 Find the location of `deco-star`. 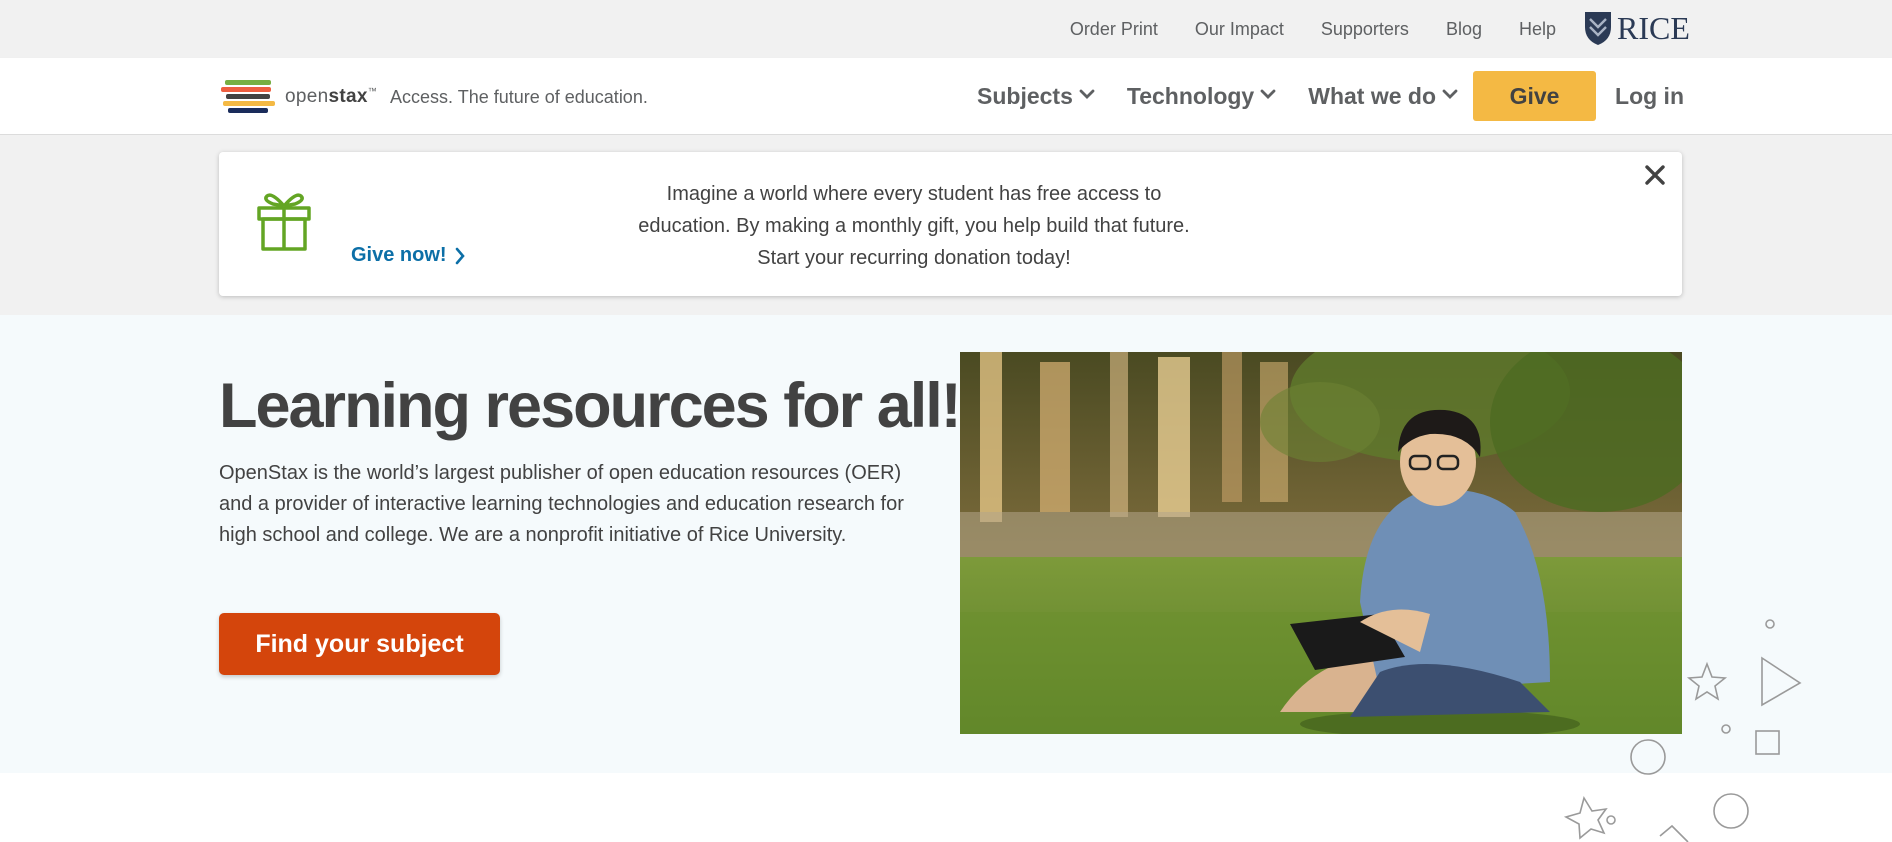

deco-star is located at coordinates (1707, 681).